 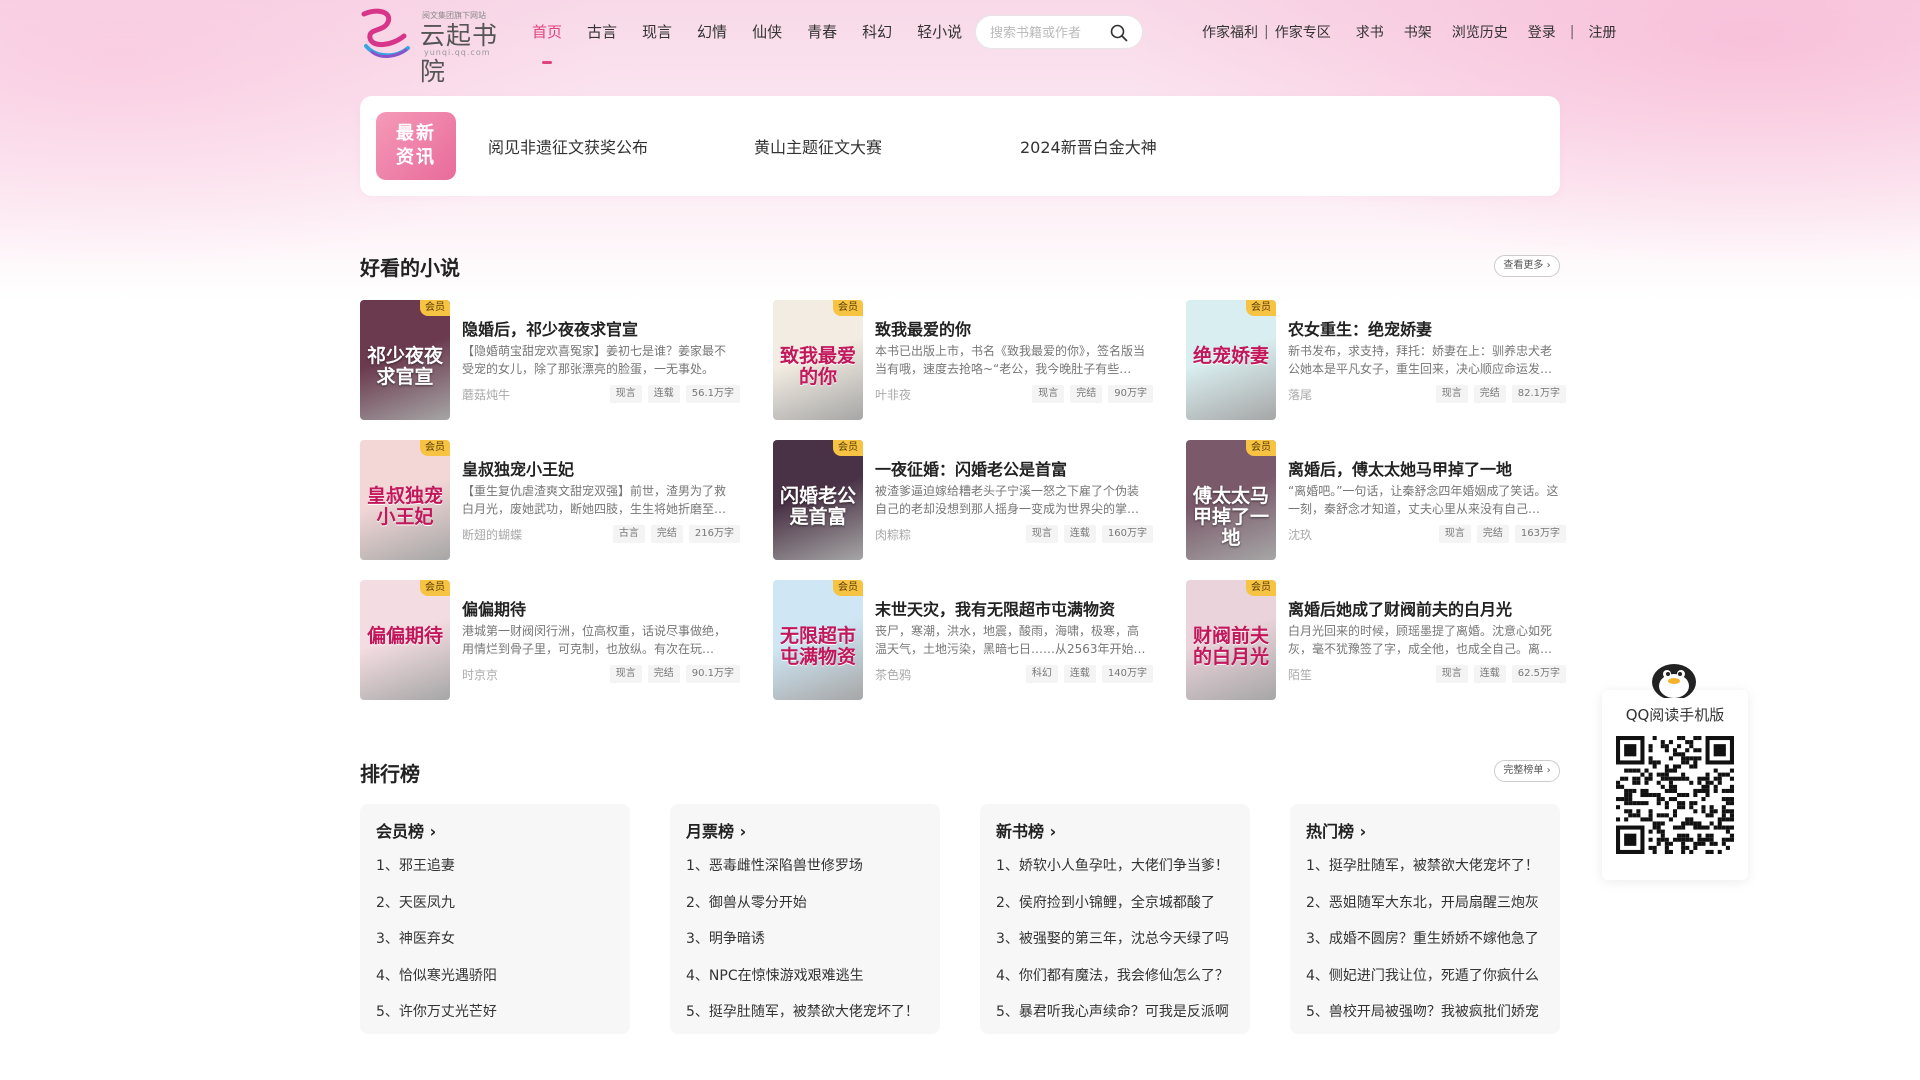 What do you see at coordinates (822, 32) in the screenshot?
I see `nav-youth: 青春` at bounding box center [822, 32].